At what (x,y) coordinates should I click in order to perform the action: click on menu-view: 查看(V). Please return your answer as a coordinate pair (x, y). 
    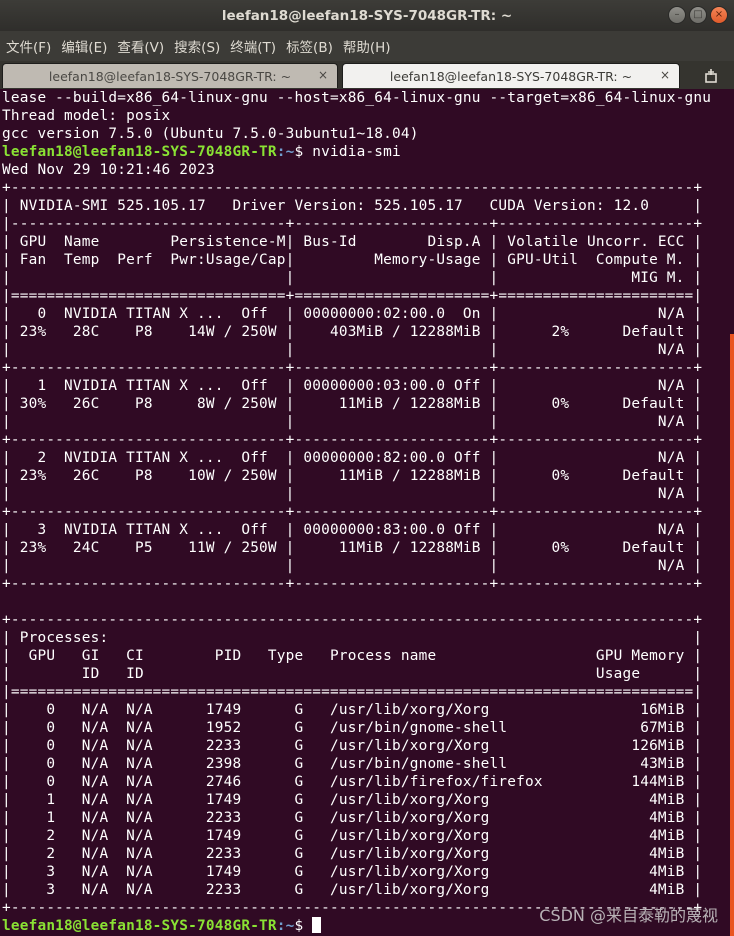
    Looking at the image, I should click on (140, 46).